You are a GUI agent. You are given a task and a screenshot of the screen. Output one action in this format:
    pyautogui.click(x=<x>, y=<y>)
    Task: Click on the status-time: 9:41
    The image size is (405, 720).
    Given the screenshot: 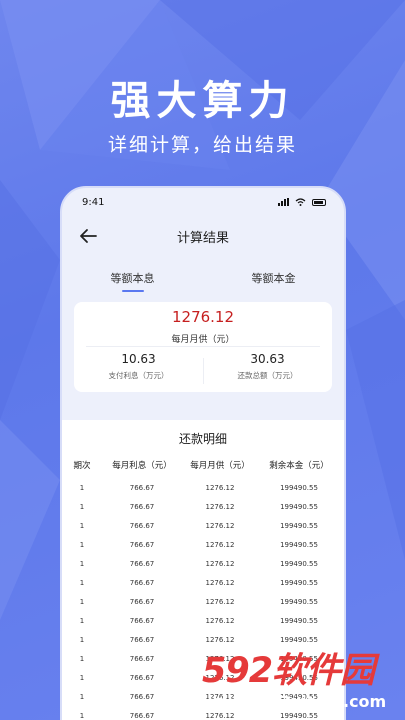 What is the action you would take?
    pyautogui.click(x=93, y=202)
    